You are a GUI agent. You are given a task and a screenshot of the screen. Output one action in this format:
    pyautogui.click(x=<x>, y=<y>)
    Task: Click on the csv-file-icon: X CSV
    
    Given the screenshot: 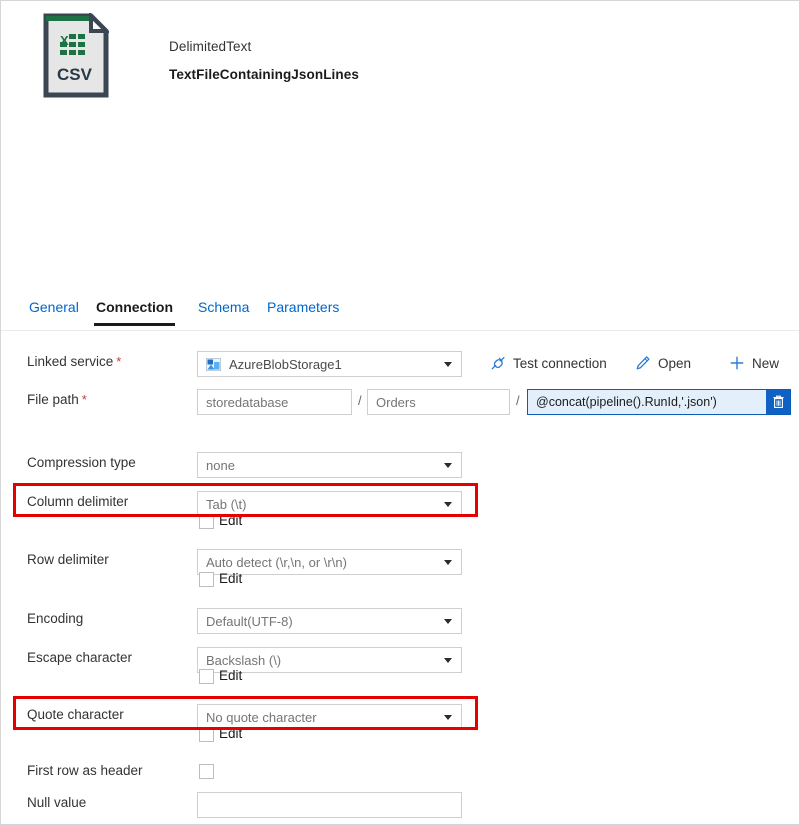 What is the action you would take?
    pyautogui.click(x=76, y=55)
    